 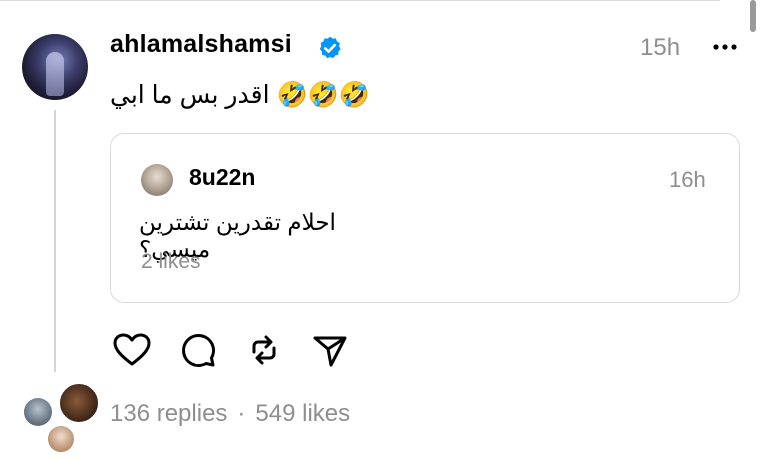 I want to click on quoted-username: 8u22n, so click(x=222, y=177).